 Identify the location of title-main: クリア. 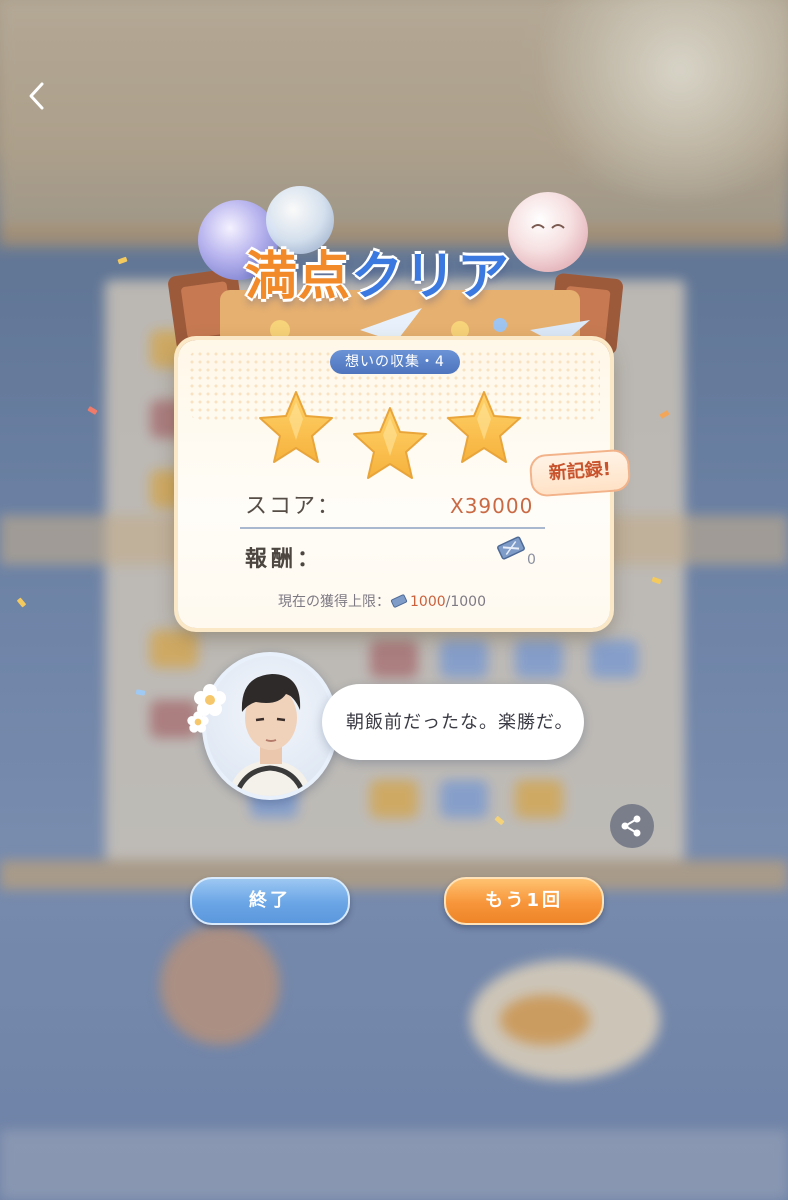
(431, 277).